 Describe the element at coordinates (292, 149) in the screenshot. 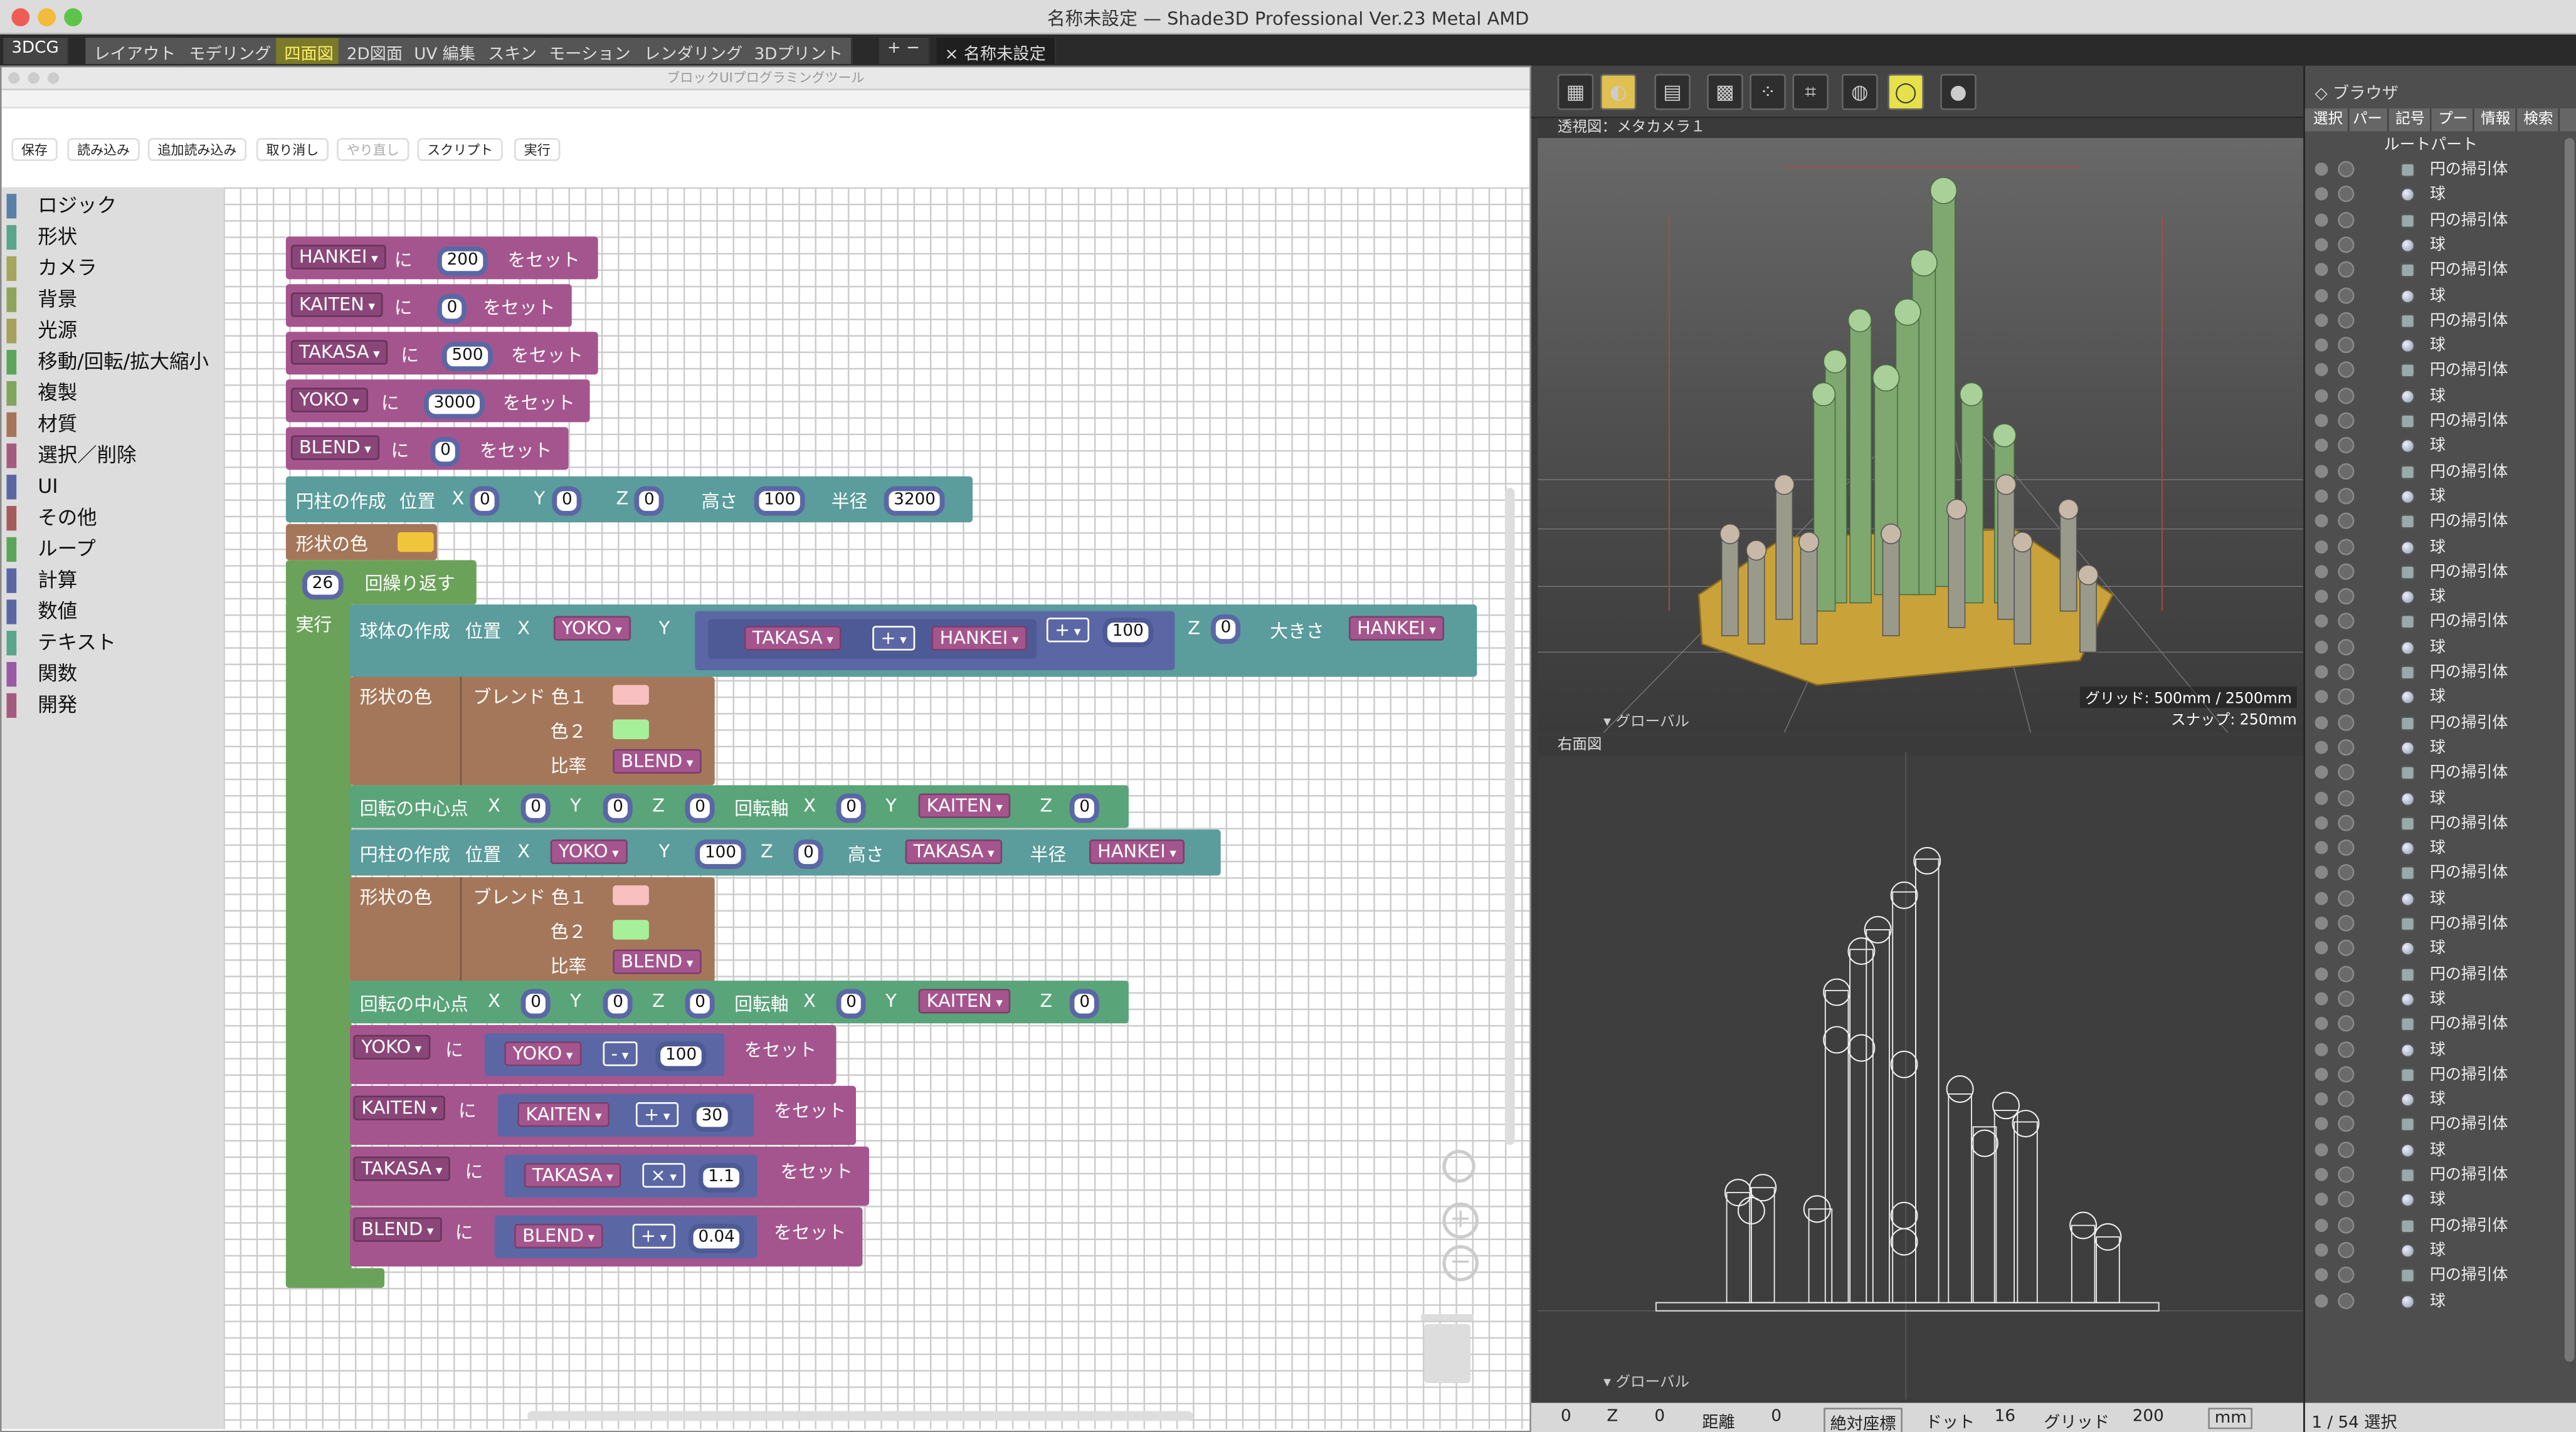

I see `undo-button: 取り消し` at that location.